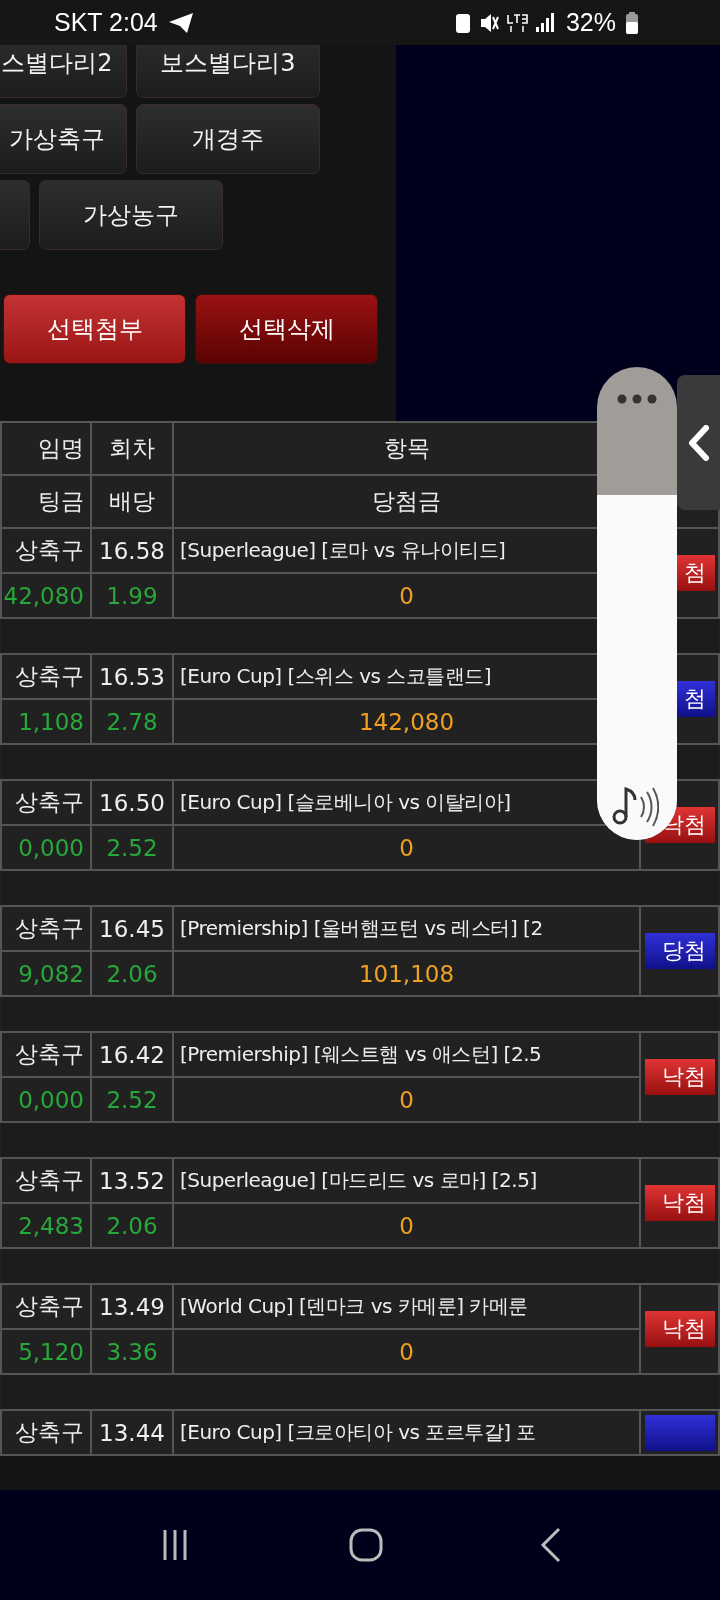 This screenshot has width=720, height=1600. Describe the element at coordinates (406, 1180) in the screenshot. I see `table-cell: [Superleague] [마드리드 vs 로마] [2.5]` at that location.